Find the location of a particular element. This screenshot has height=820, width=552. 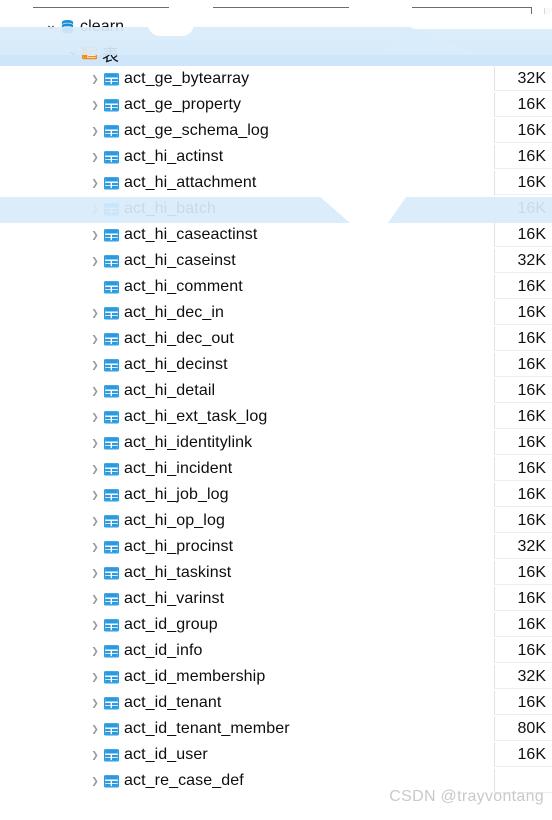

table-row: act_hi_dec_in 16K is located at coordinates (276, 313).